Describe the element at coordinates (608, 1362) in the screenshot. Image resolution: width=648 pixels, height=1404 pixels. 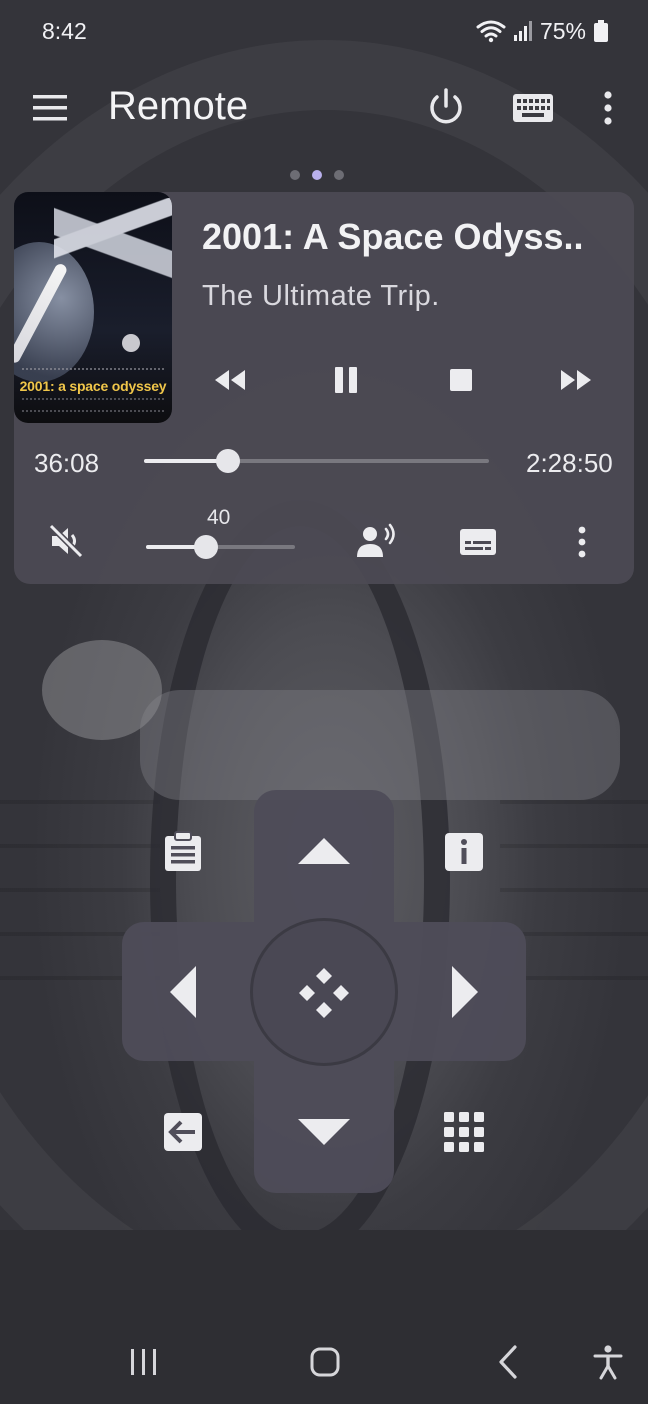
I see `accessibility-icon` at that location.